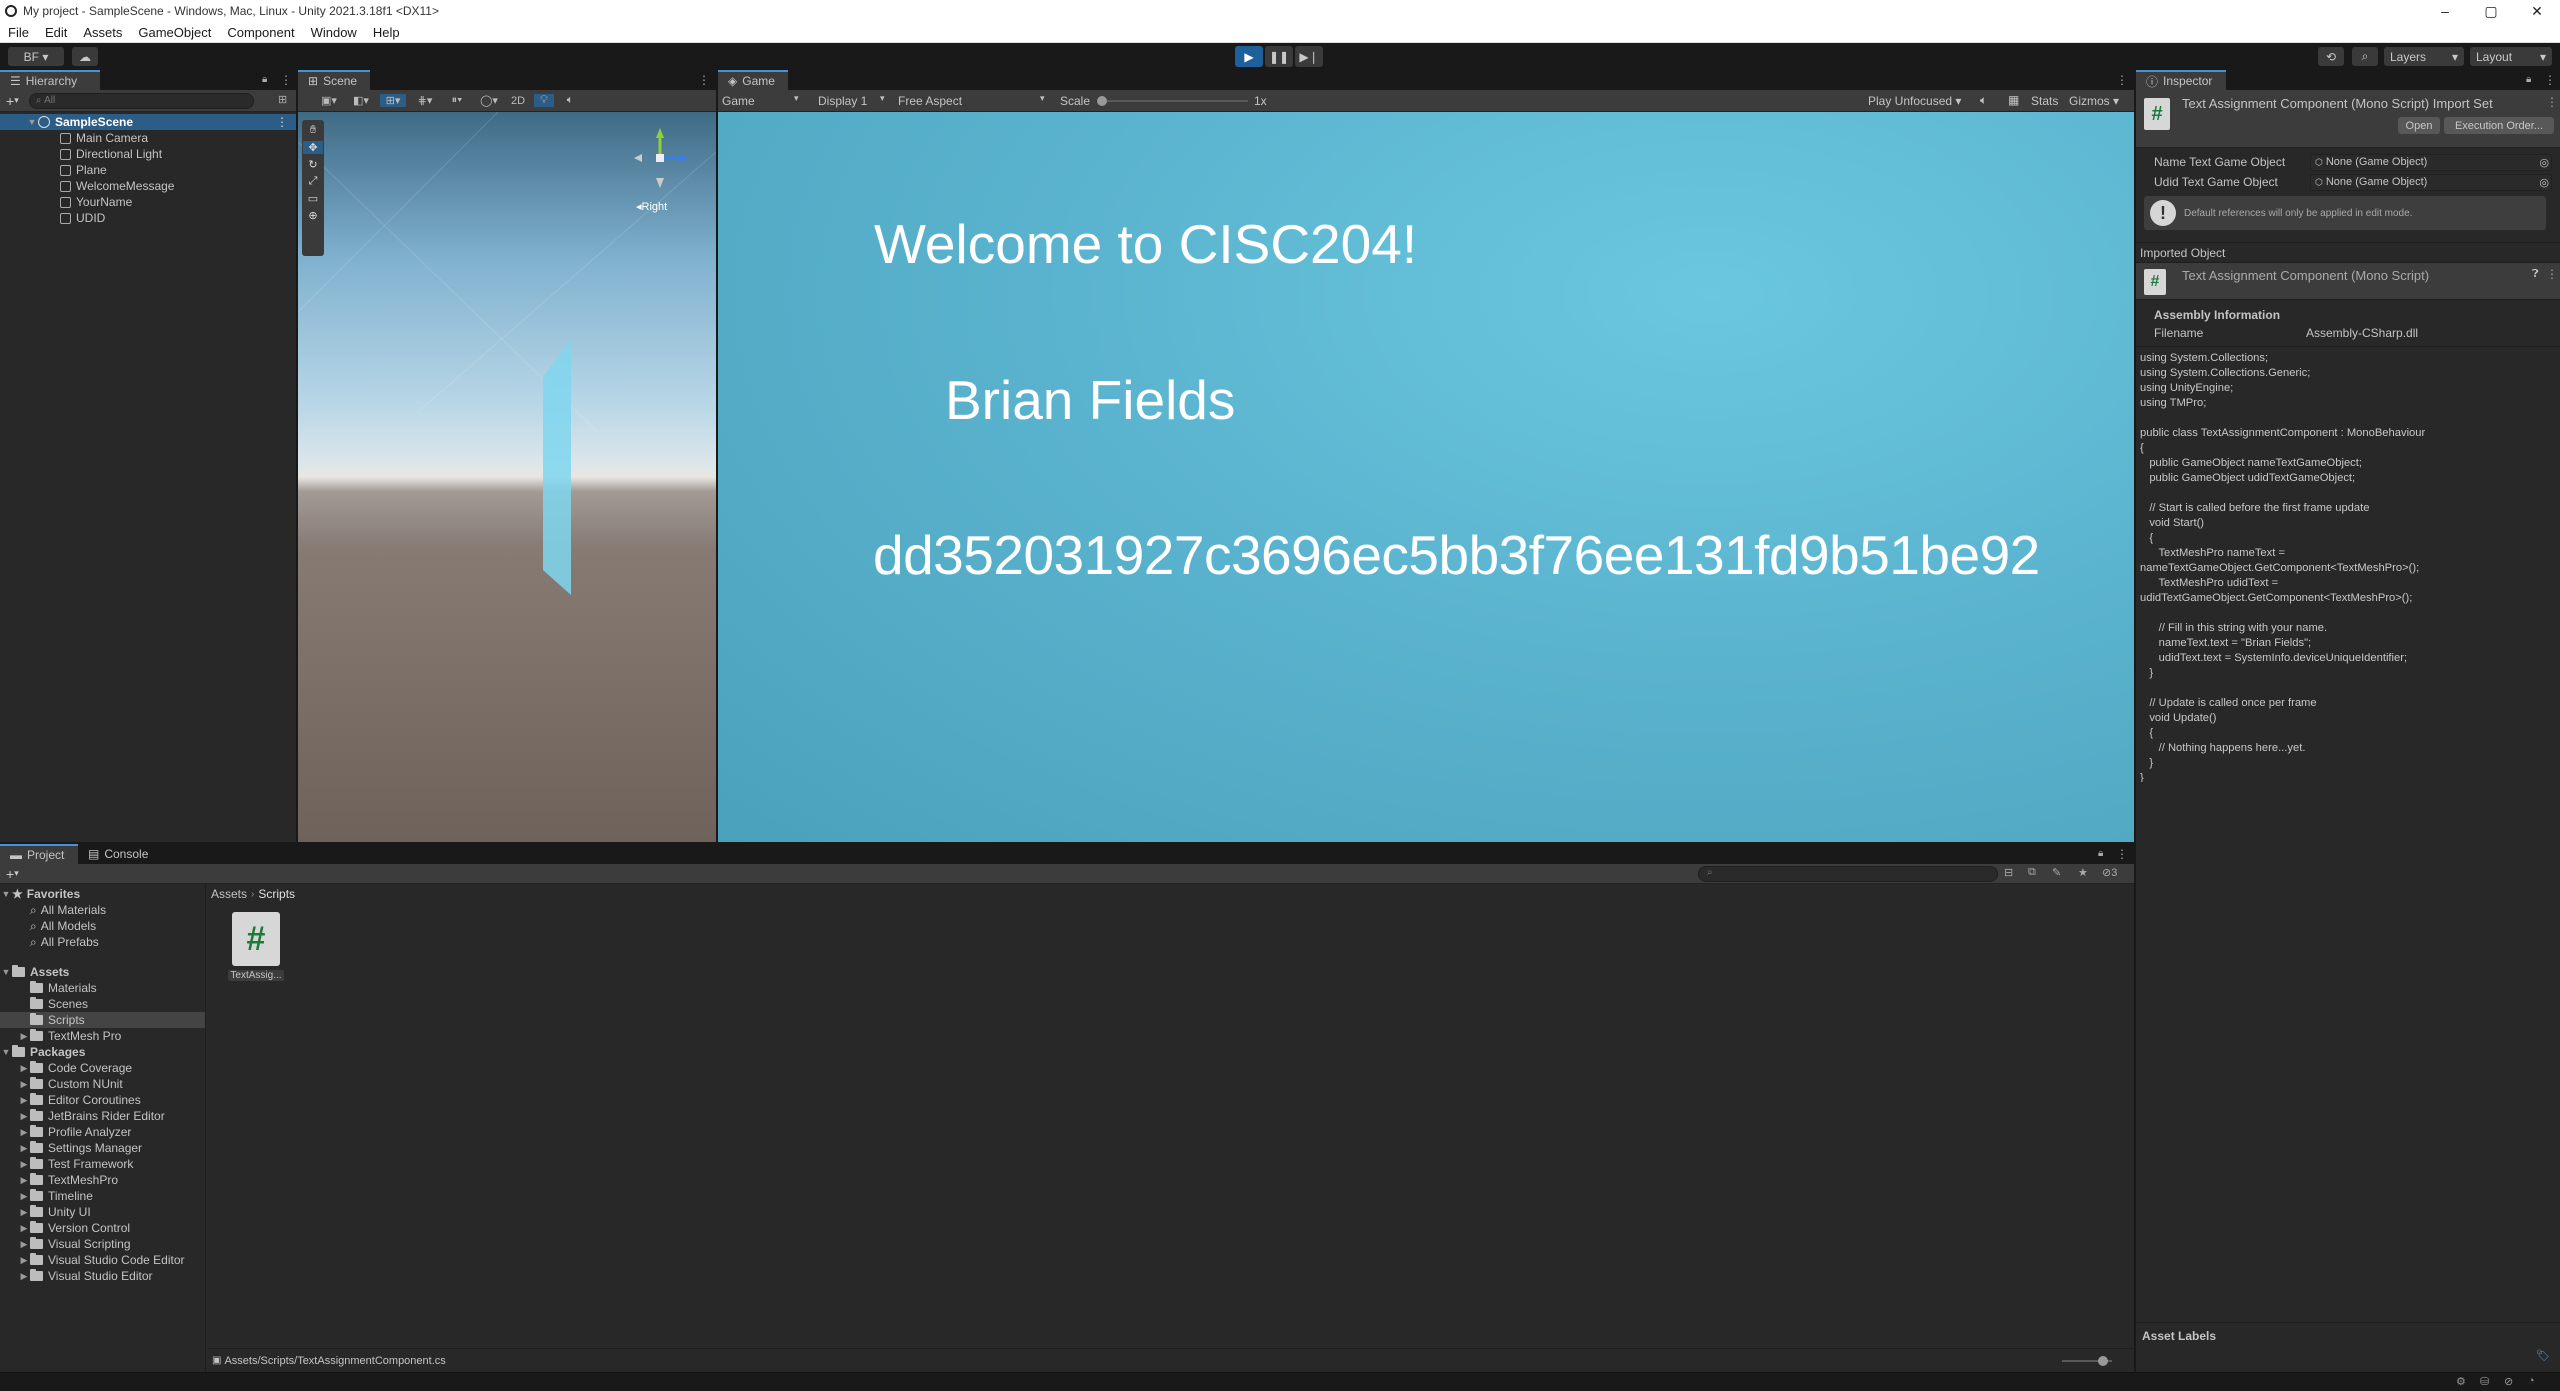 This screenshot has height=1391, width=2560. I want to click on package-item: ▶ Test Framework, so click(102, 1164).